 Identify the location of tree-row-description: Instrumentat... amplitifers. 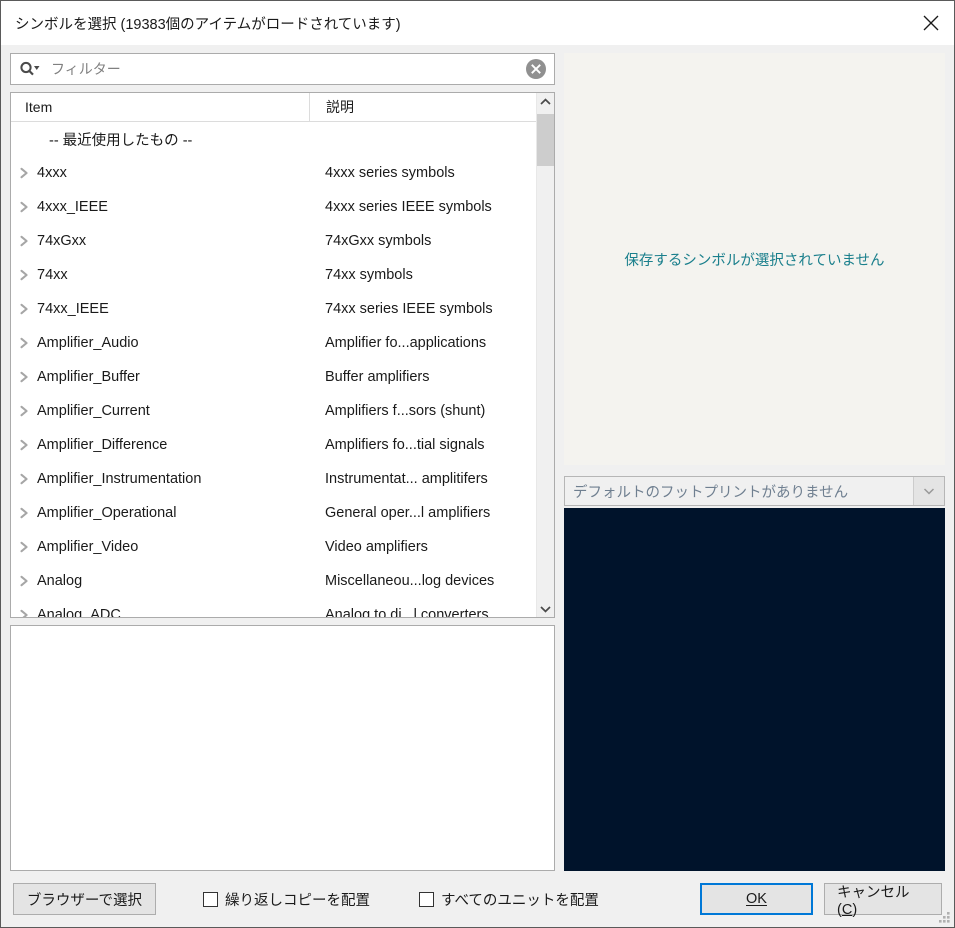
(406, 479).